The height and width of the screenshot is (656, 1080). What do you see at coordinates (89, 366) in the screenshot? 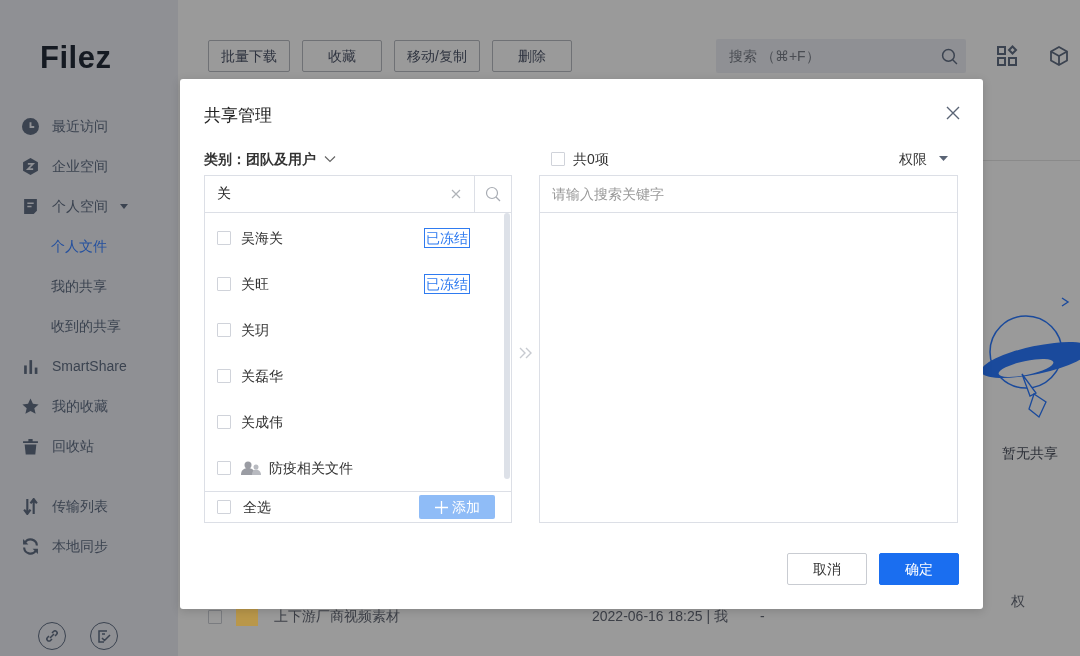
I see `sidebar-item: SmartShare` at bounding box center [89, 366].